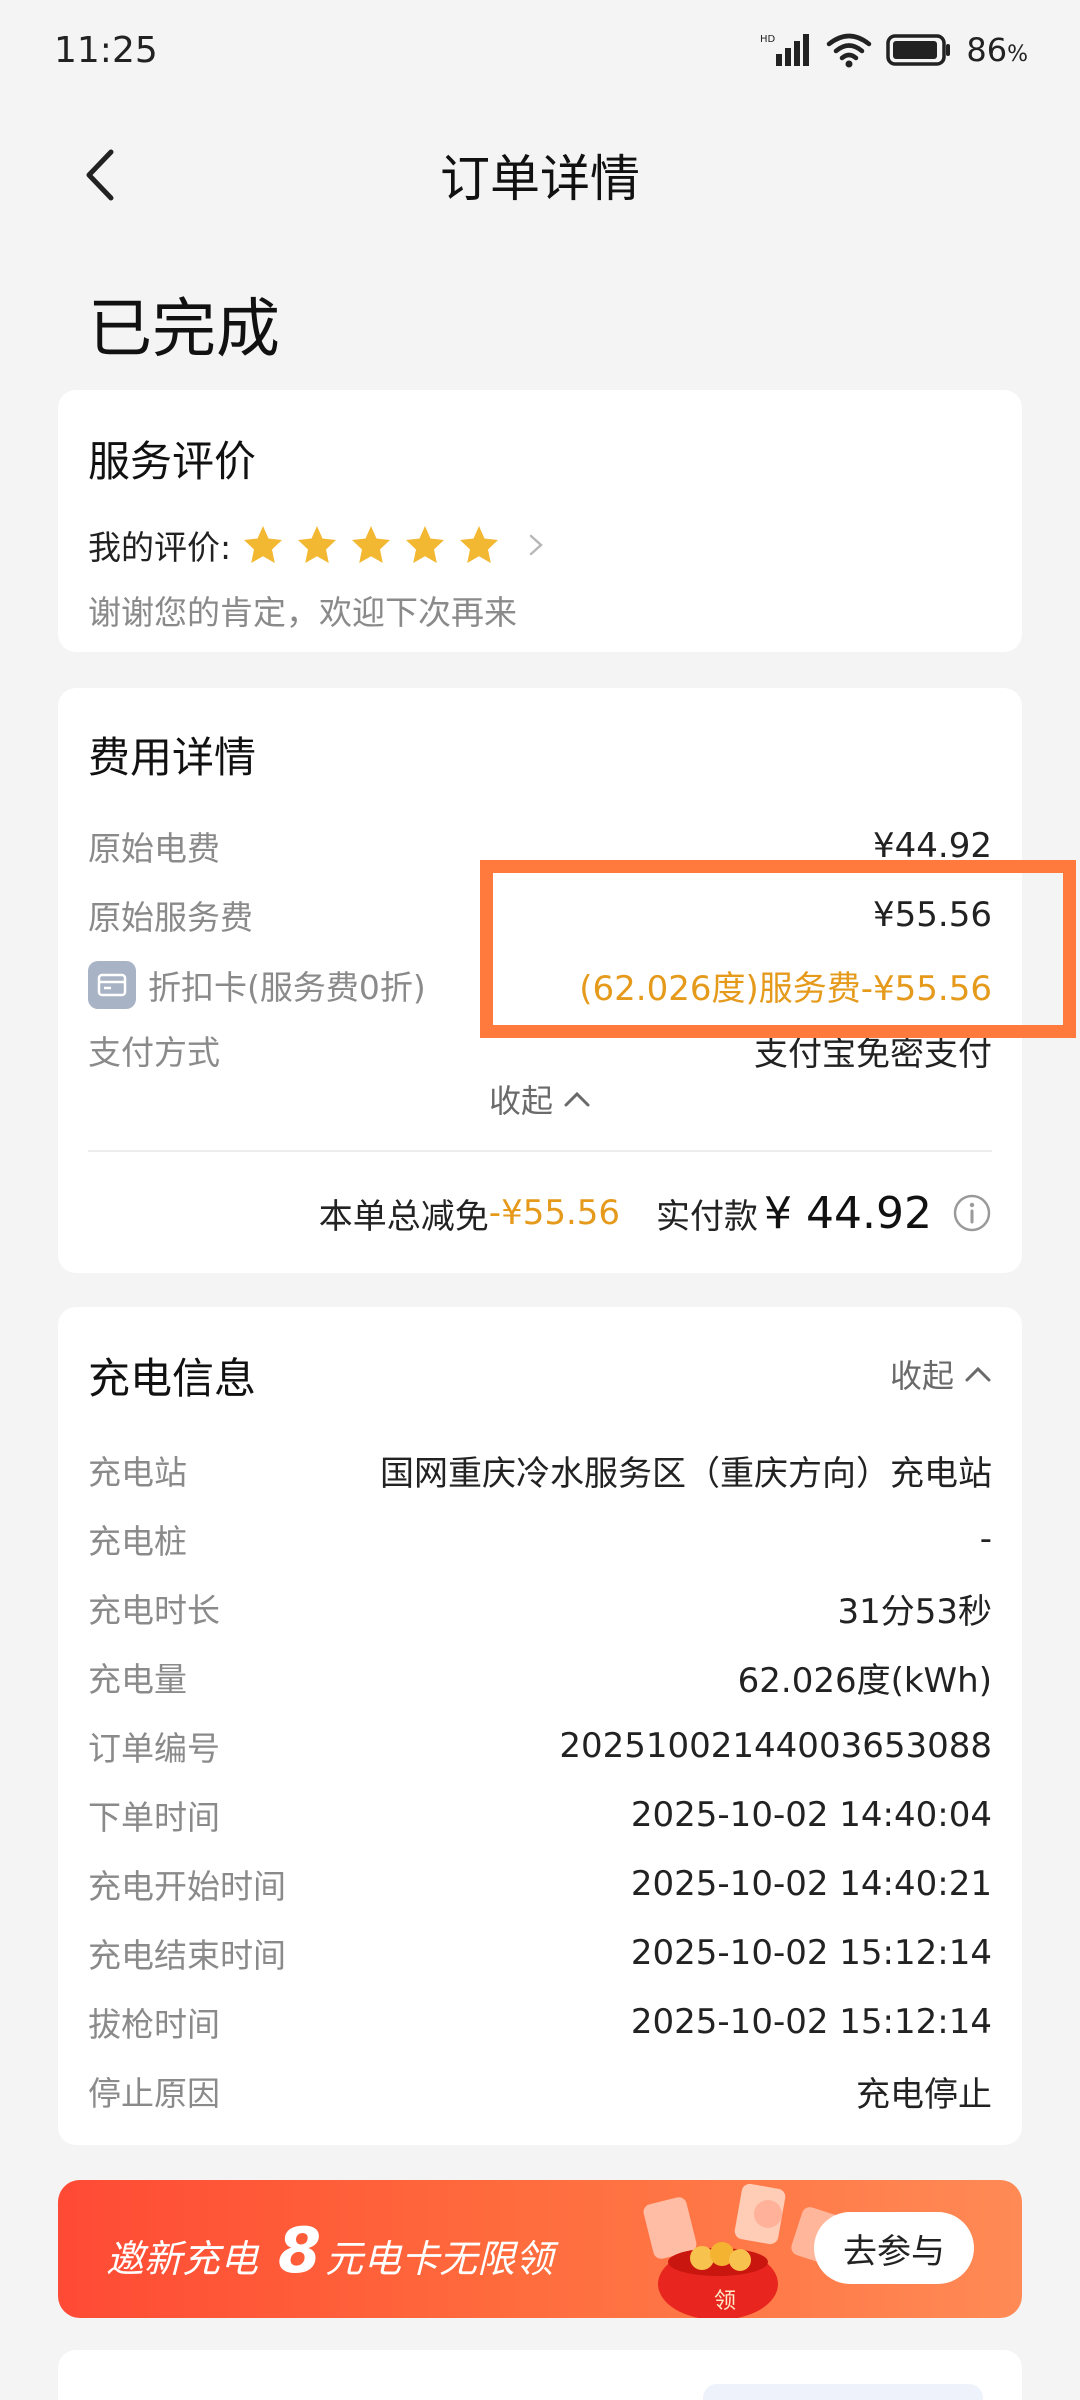 The image size is (1080, 2400). I want to click on back-button, so click(100, 175).